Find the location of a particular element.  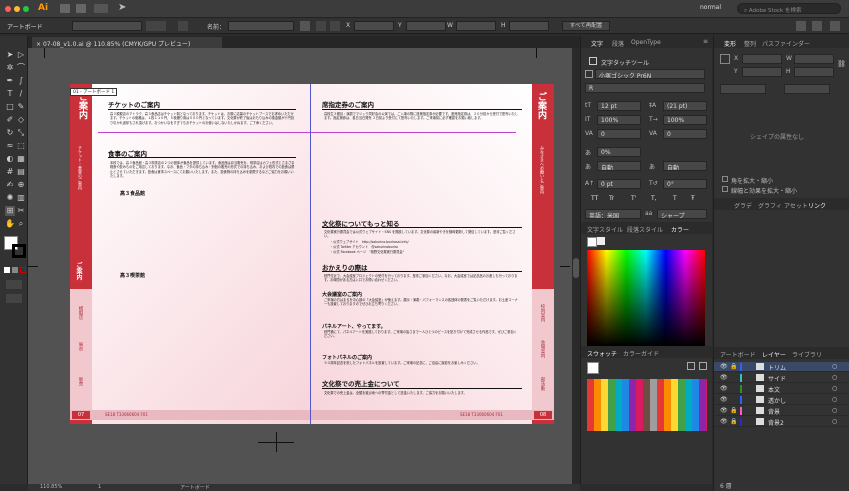

vertical-scrollbar is located at coordinates (576, 266).